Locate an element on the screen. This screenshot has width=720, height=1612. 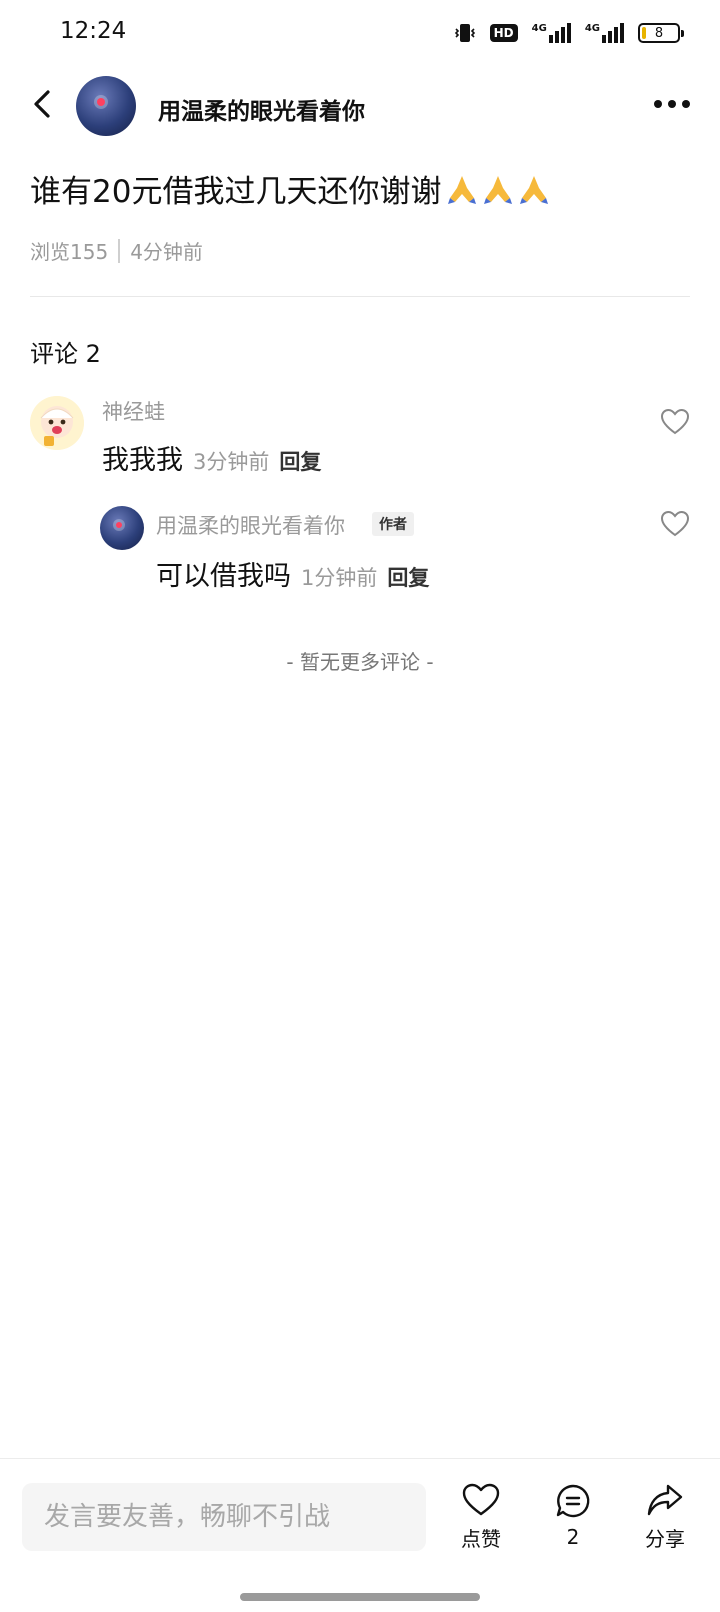
commenter-name: 神经蛙 is located at coordinates (133, 411).